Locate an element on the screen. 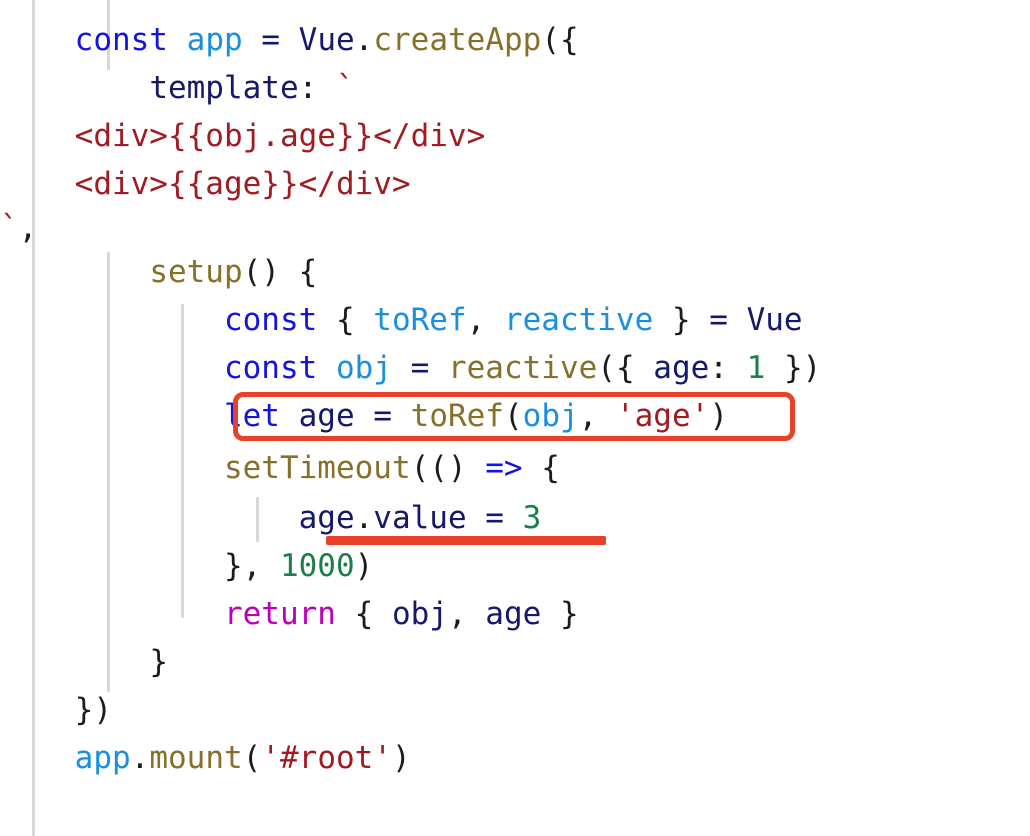 This screenshot has height=836, width=1030. code-line: <div>{{age}}</div> is located at coordinates (205, 184).